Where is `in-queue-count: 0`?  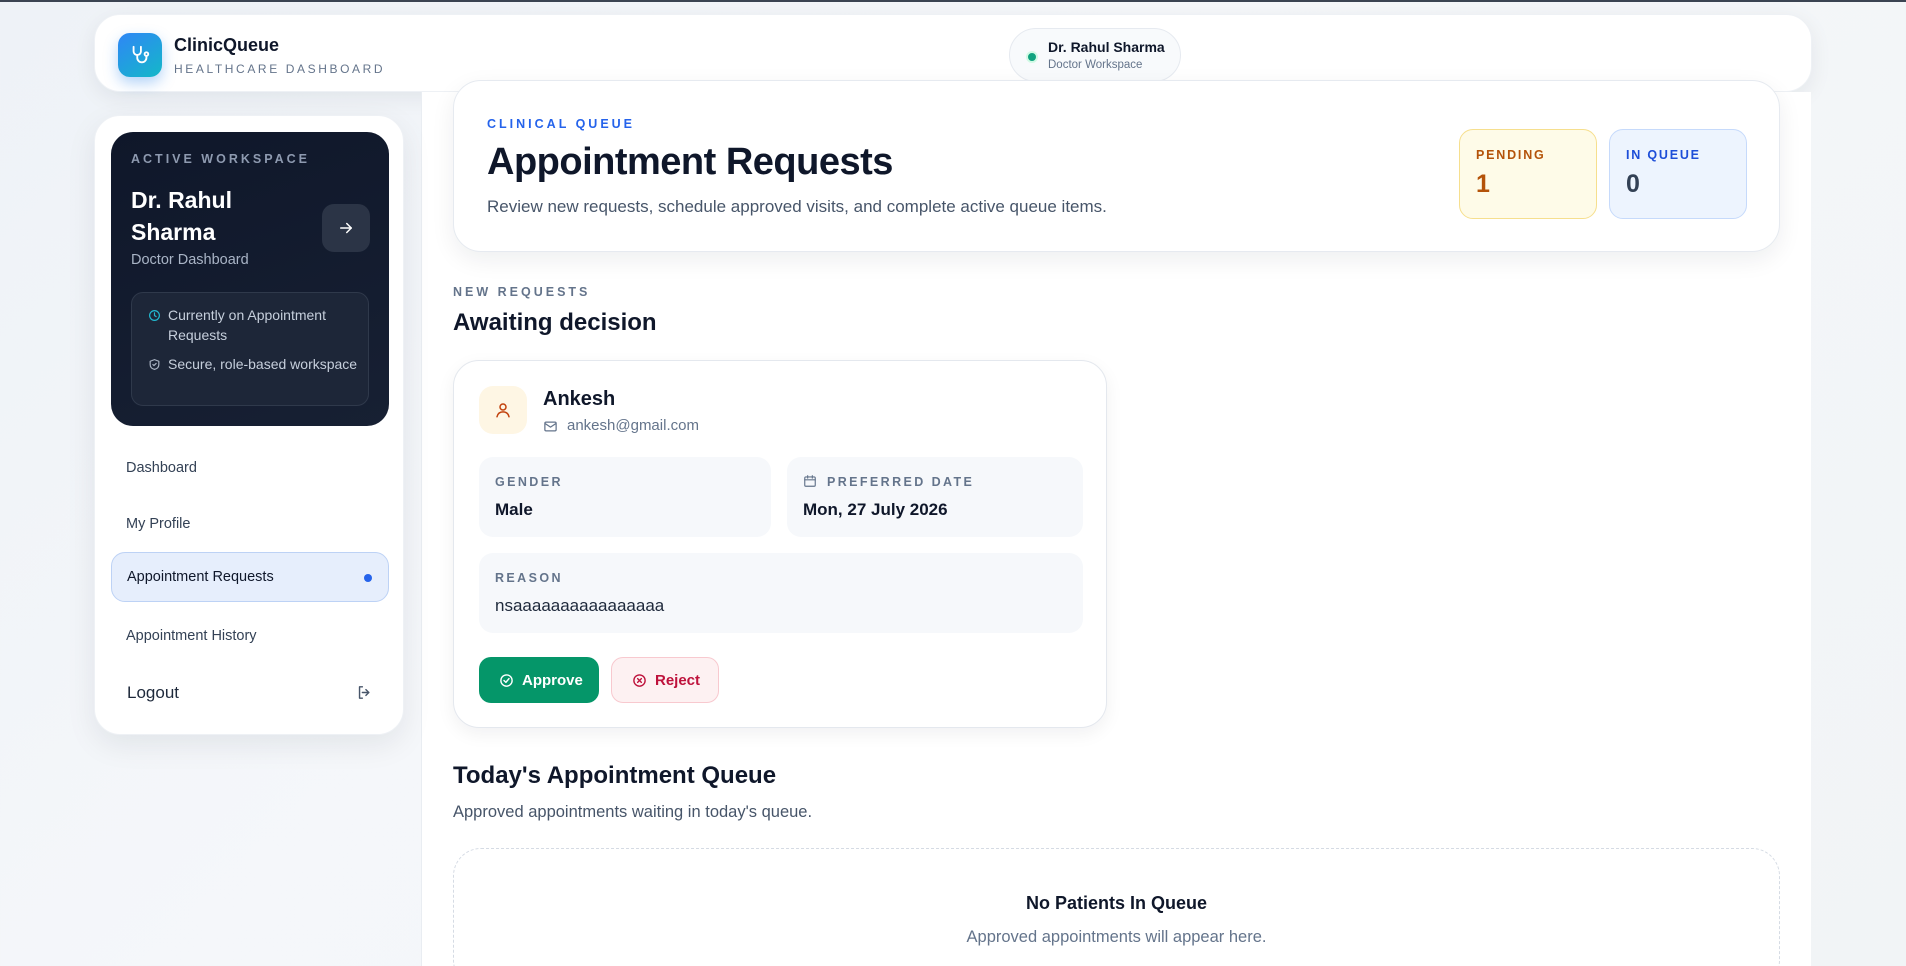 in-queue-count: 0 is located at coordinates (1633, 184).